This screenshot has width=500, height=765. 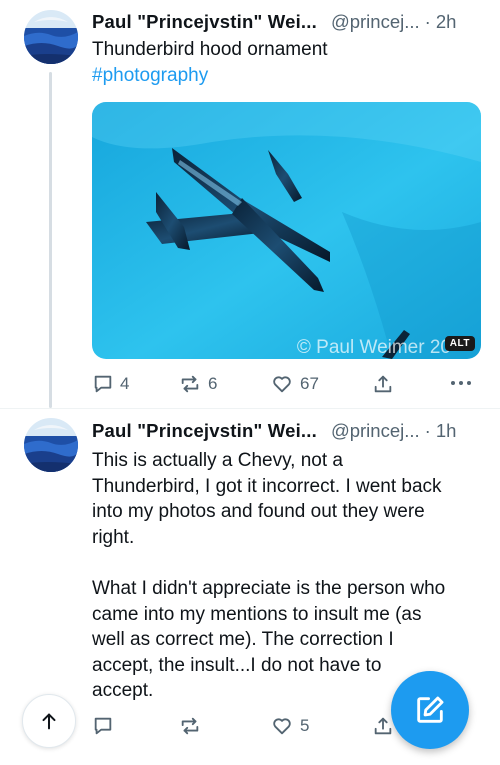 I want to click on post-text-line: well as correct me). The correction I, so click(x=243, y=639).